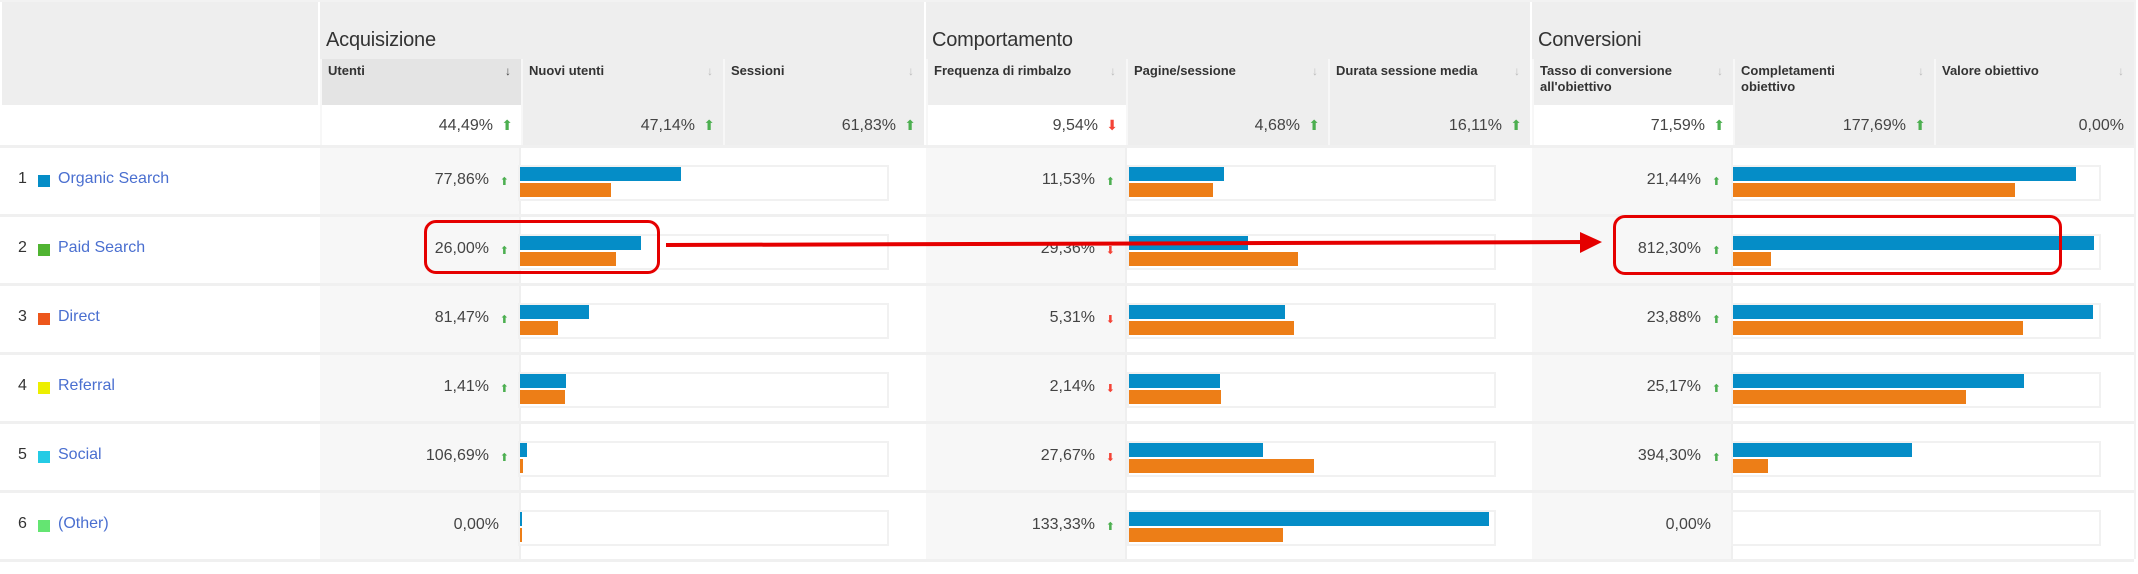 This screenshot has height=574, width=2138. I want to click on row-index: 2, so click(22, 247).